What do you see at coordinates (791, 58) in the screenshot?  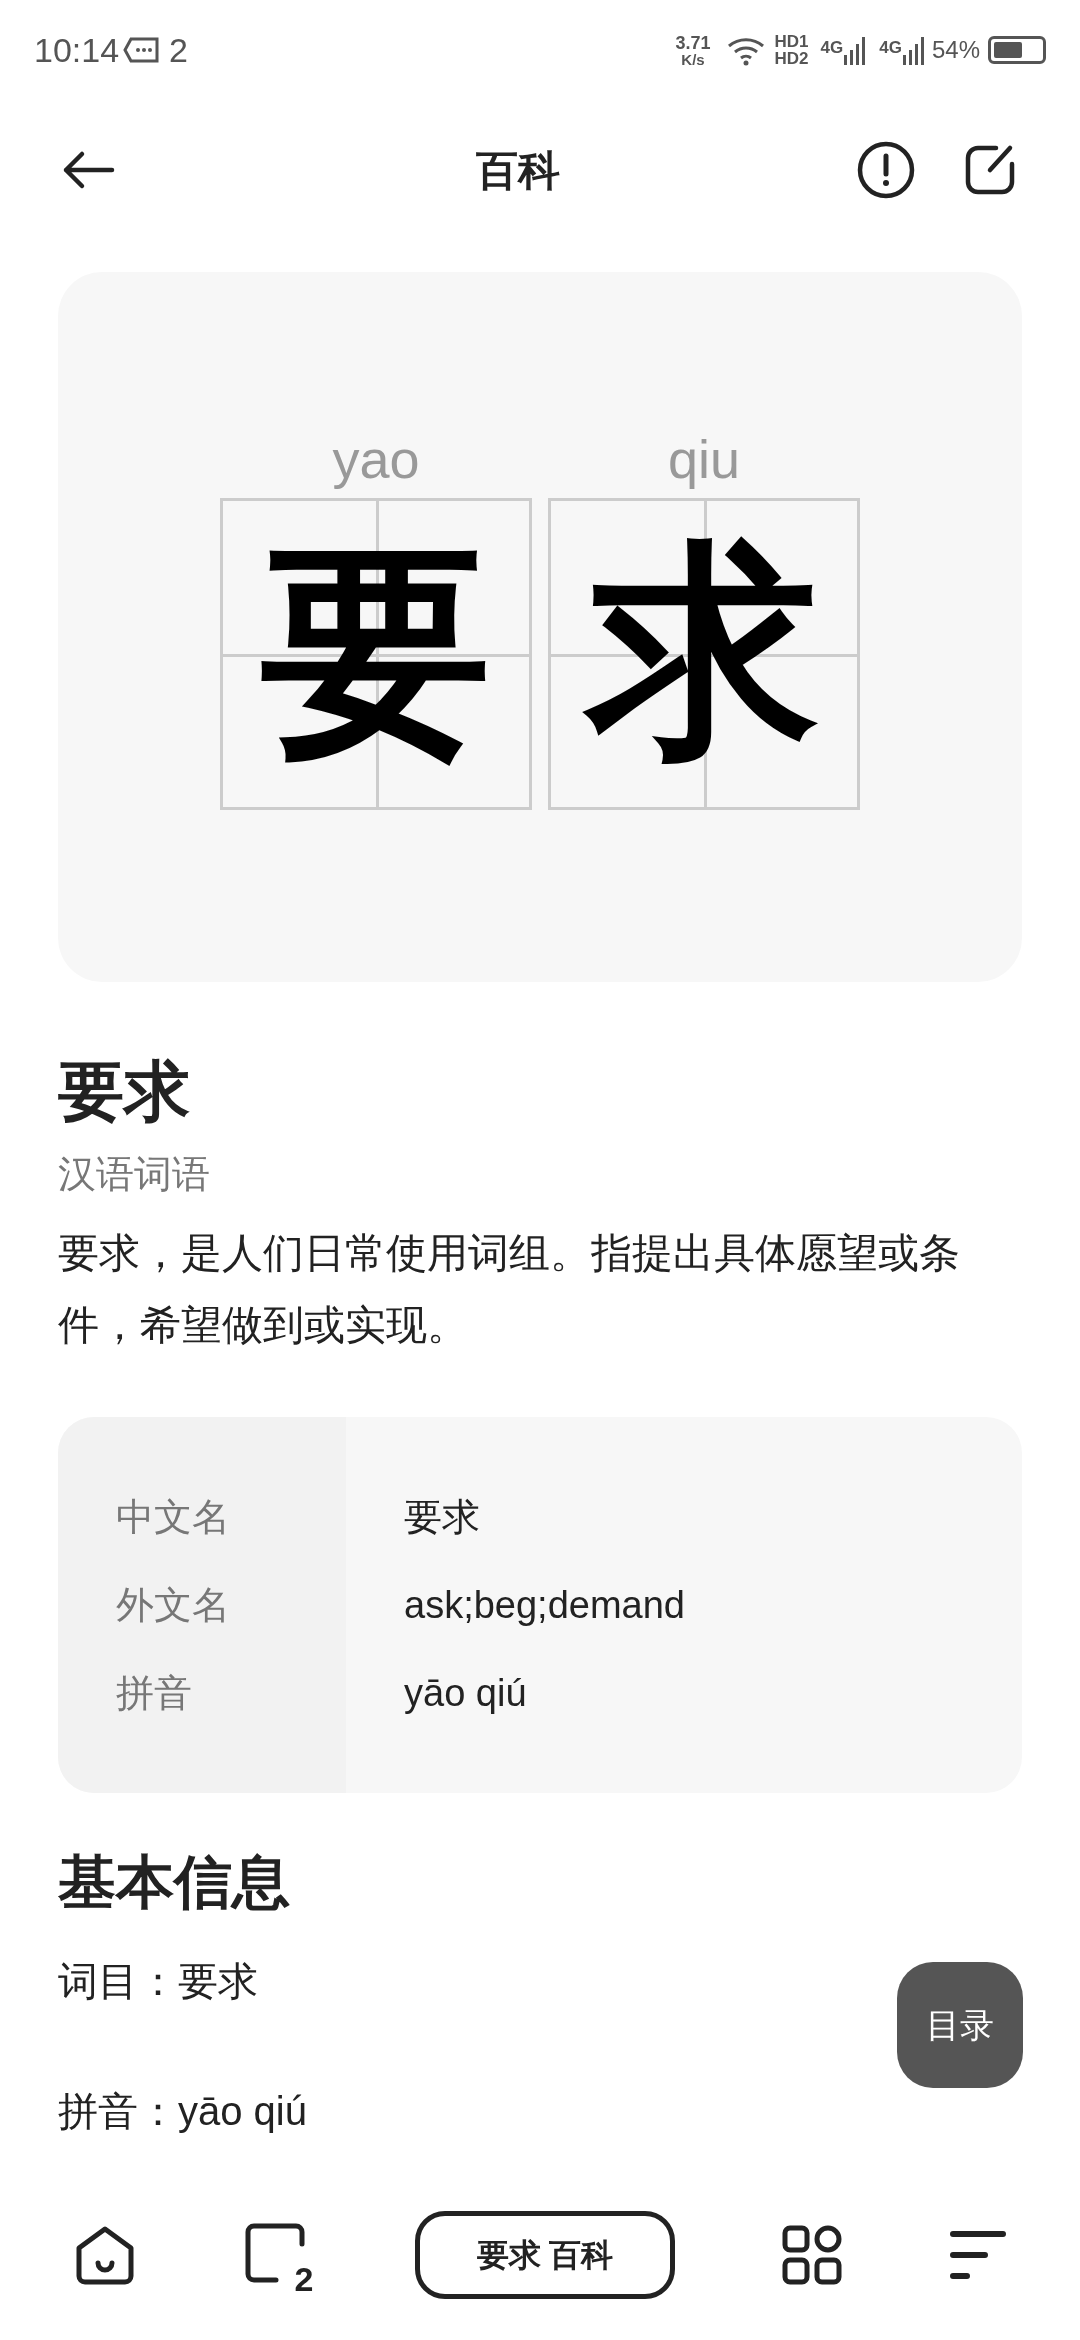 I see `sim-label: HD2` at bounding box center [791, 58].